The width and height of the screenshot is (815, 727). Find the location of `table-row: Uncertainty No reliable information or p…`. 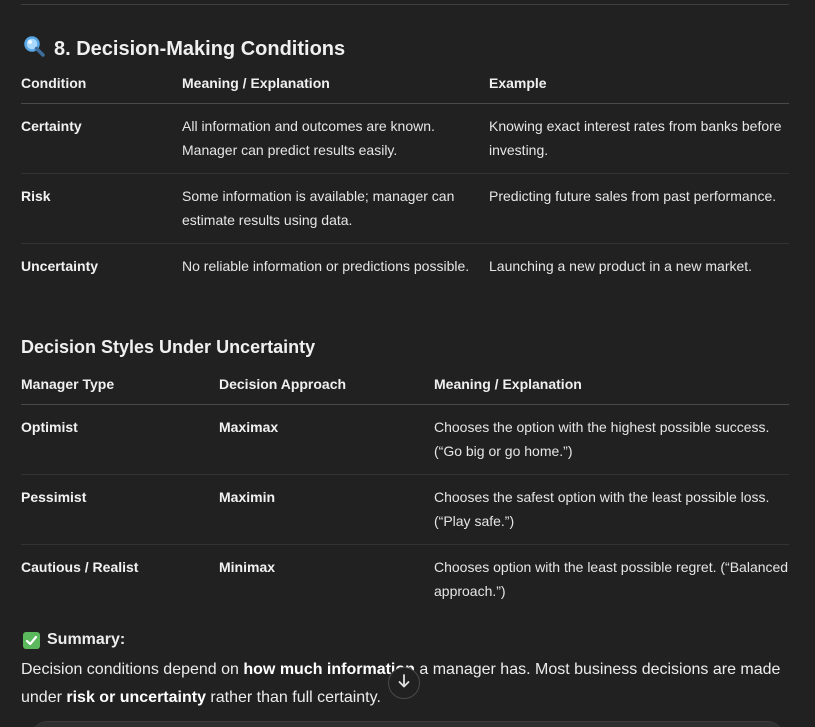

table-row: Uncertainty No reliable information or p… is located at coordinates (405, 278).